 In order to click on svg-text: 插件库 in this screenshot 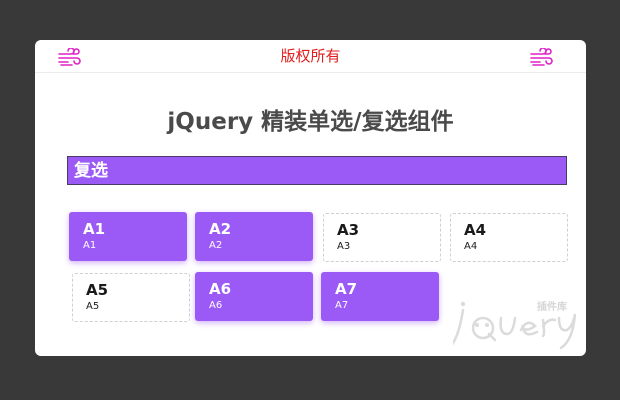, I will do `click(552, 306)`.